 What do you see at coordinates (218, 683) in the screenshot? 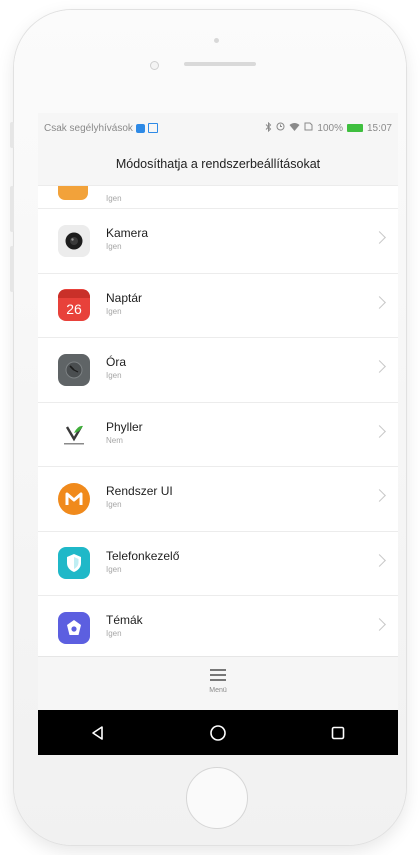
I see `bottom-menu-bar: Menü` at bounding box center [218, 683].